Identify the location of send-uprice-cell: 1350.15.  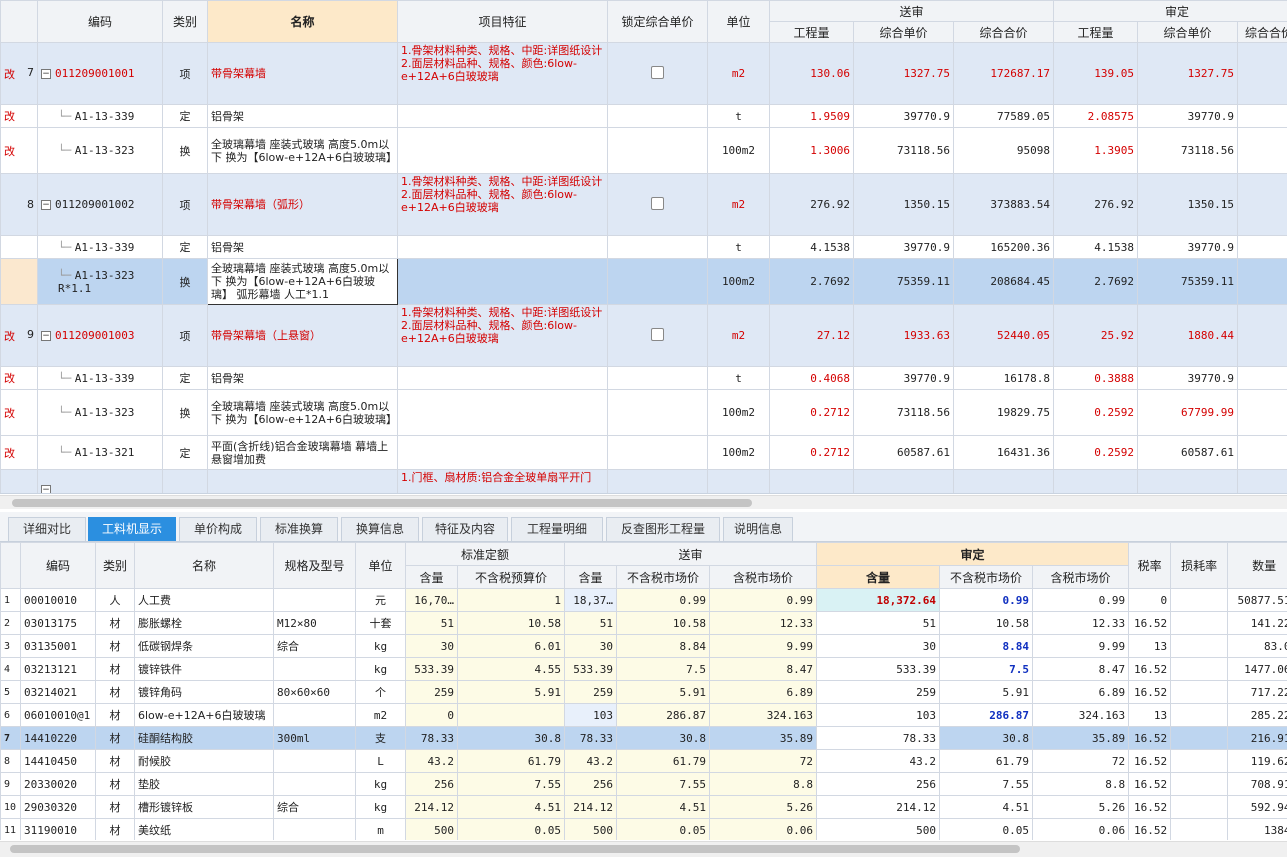
(903, 204).